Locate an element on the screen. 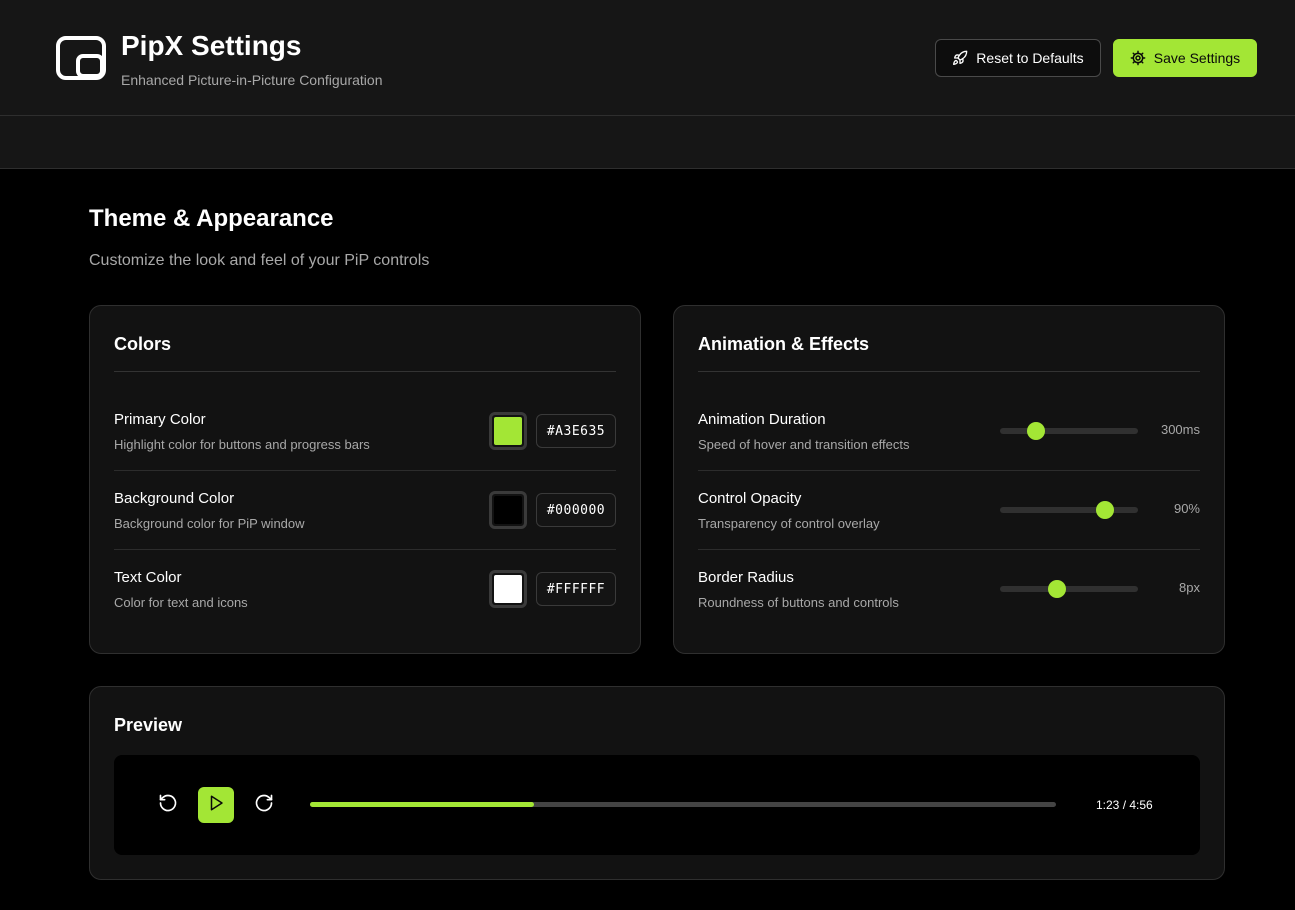 This screenshot has width=1295, height=910. fast-forward-button is located at coordinates (264, 805).